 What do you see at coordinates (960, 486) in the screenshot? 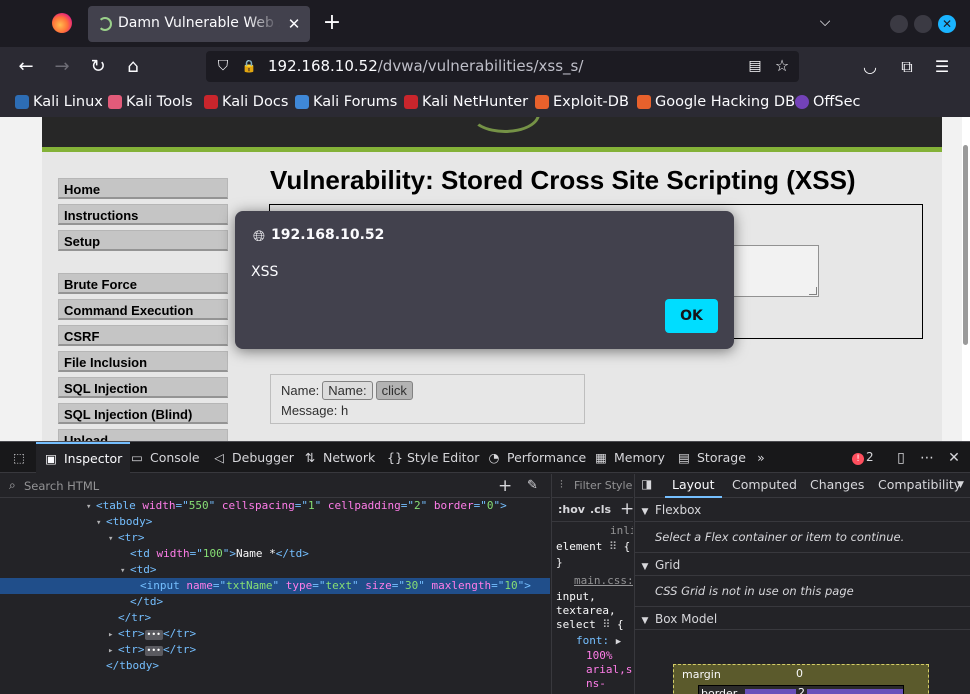
I see `sidebar-tabs-dropdown-icon: ▼` at bounding box center [960, 486].